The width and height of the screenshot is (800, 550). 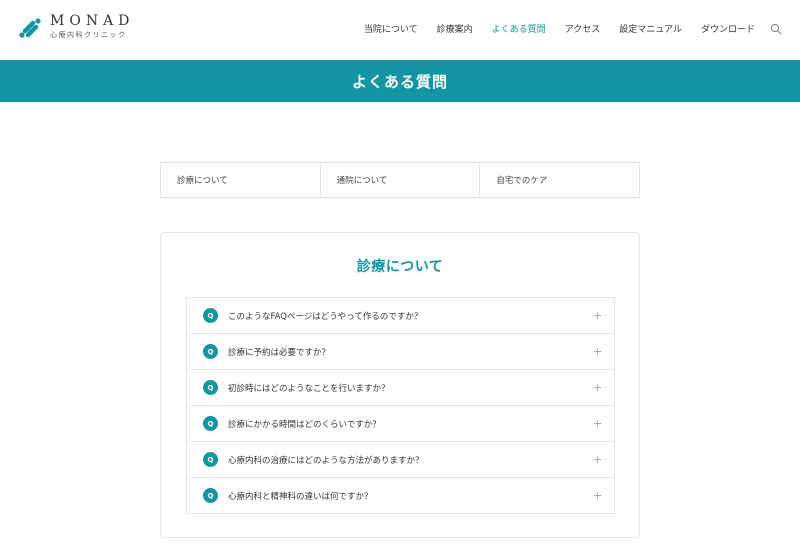 I want to click on tab-visiting: 通院について, so click(x=401, y=180).